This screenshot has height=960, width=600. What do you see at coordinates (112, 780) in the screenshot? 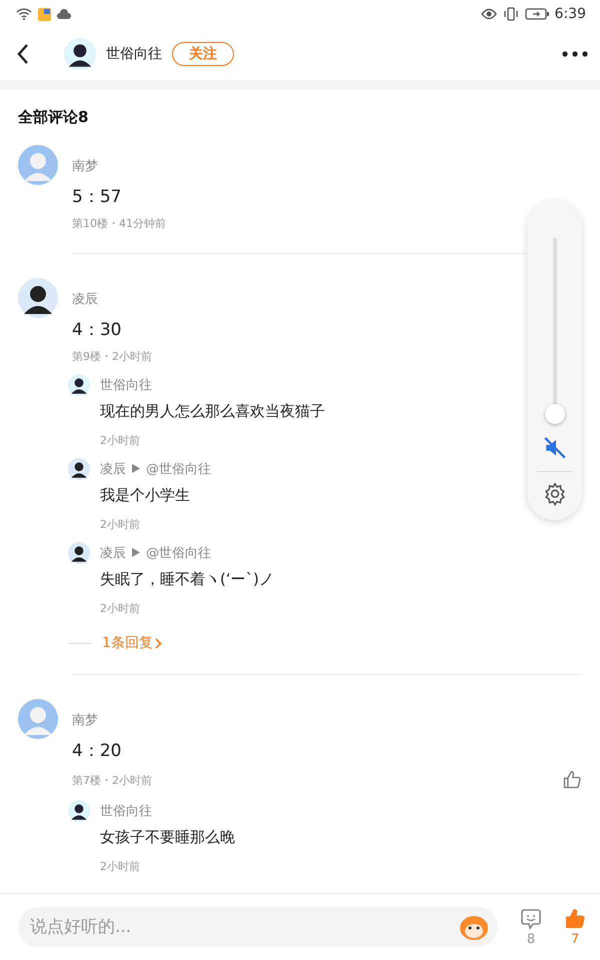
I see `comment-meta: 第7楼・2小时前` at bounding box center [112, 780].